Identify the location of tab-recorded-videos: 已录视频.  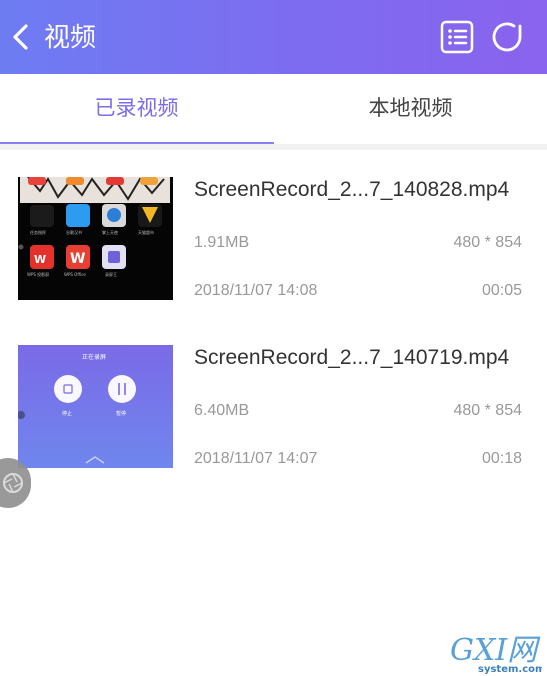
(136, 109).